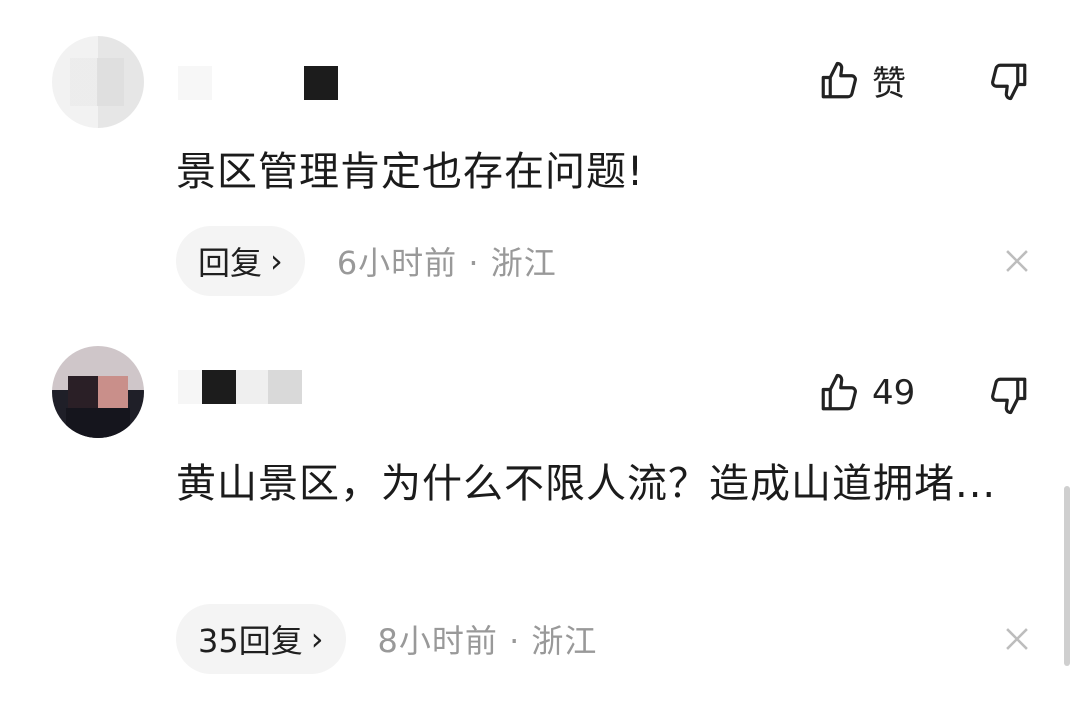  What do you see at coordinates (230, 263) in the screenshot?
I see `reply-label: 回复` at bounding box center [230, 263].